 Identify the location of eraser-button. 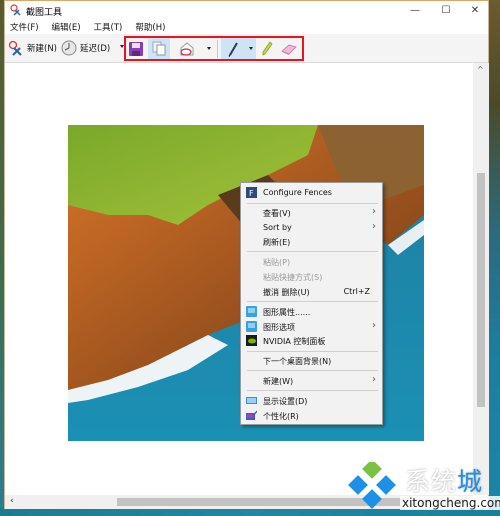
(289, 48).